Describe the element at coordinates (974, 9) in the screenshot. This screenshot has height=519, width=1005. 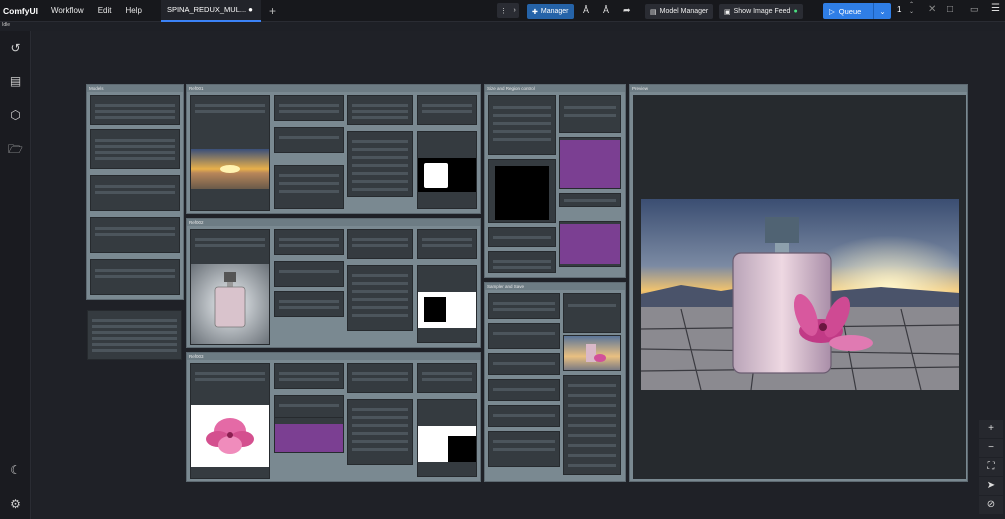
I see `panel-toggle-icon: ▭` at that location.